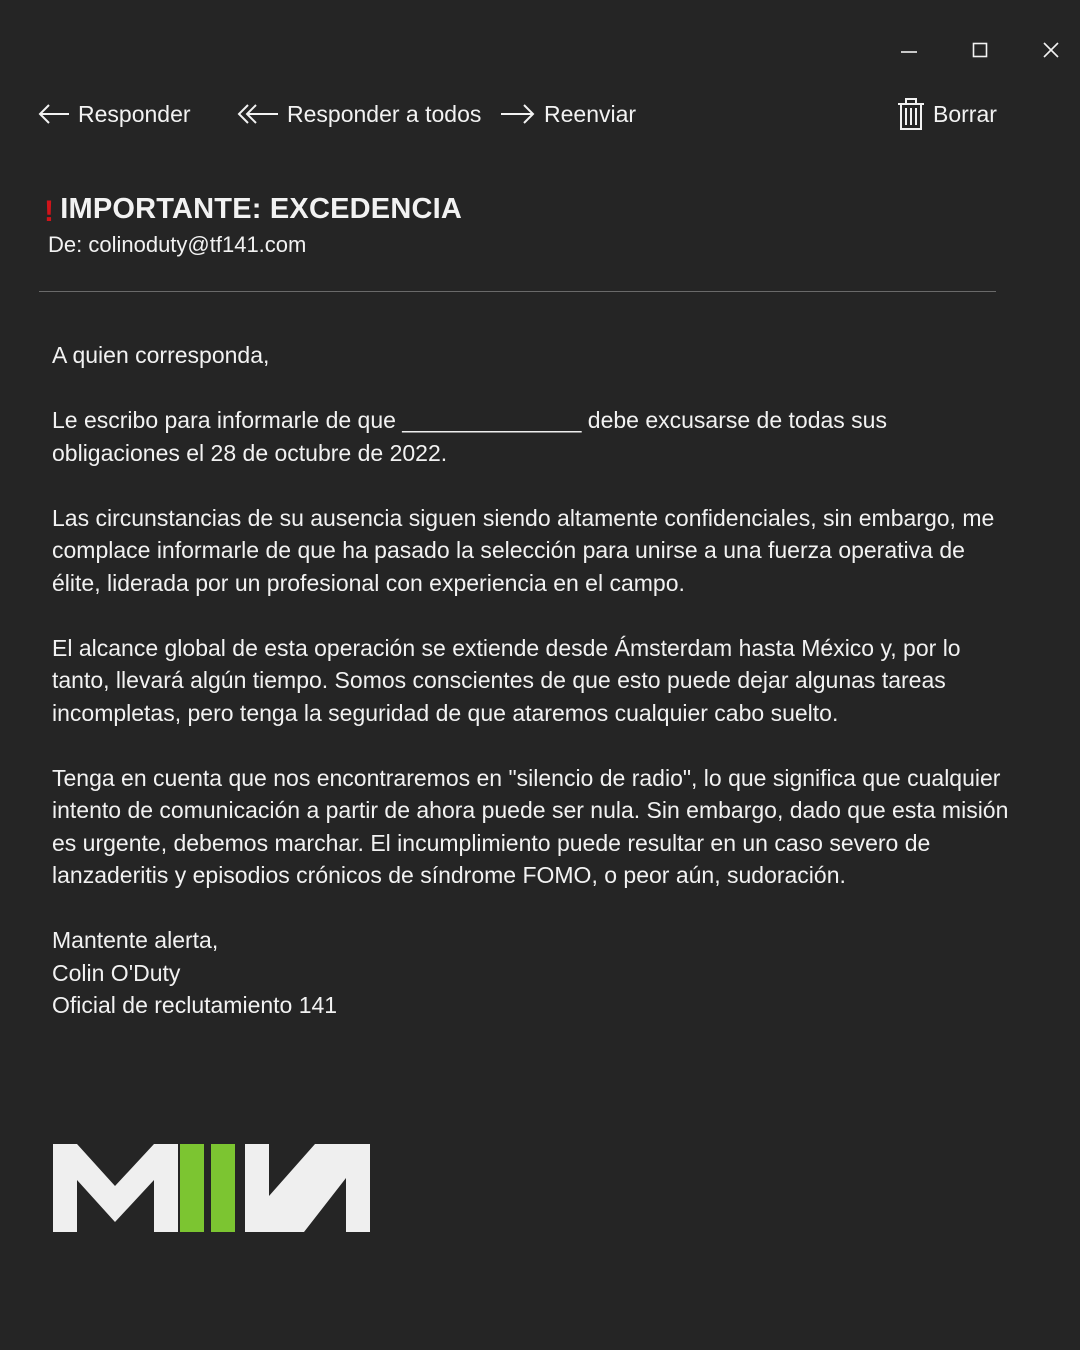  Describe the element at coordinates (161, 355) in the screenshot. I see `greeting: A quien corresponda,` at that location.